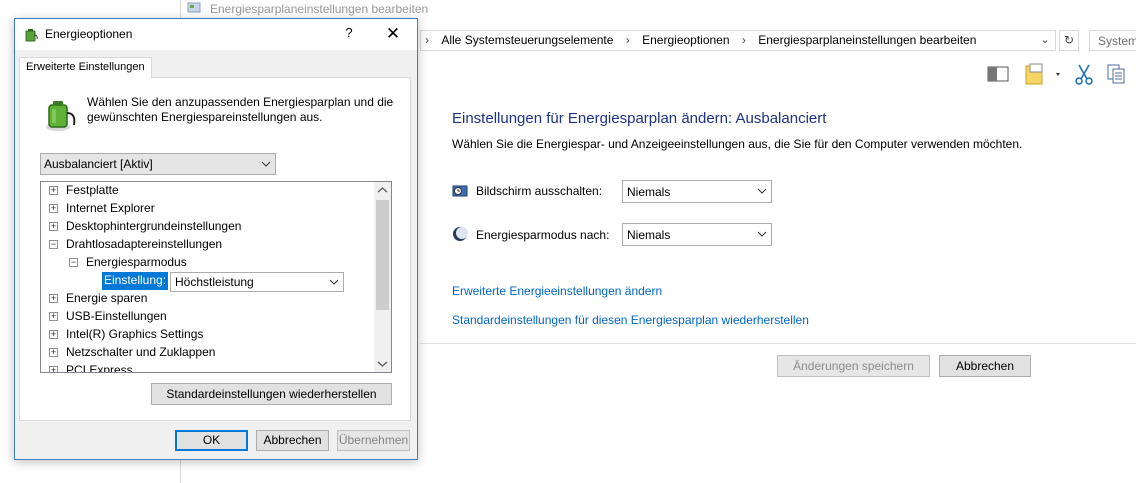 The width and height of the screenshot is (1136, 483). Describe the element at coordinates (393, 34) in the screenshot. I see `close-button: ✕` at that location.